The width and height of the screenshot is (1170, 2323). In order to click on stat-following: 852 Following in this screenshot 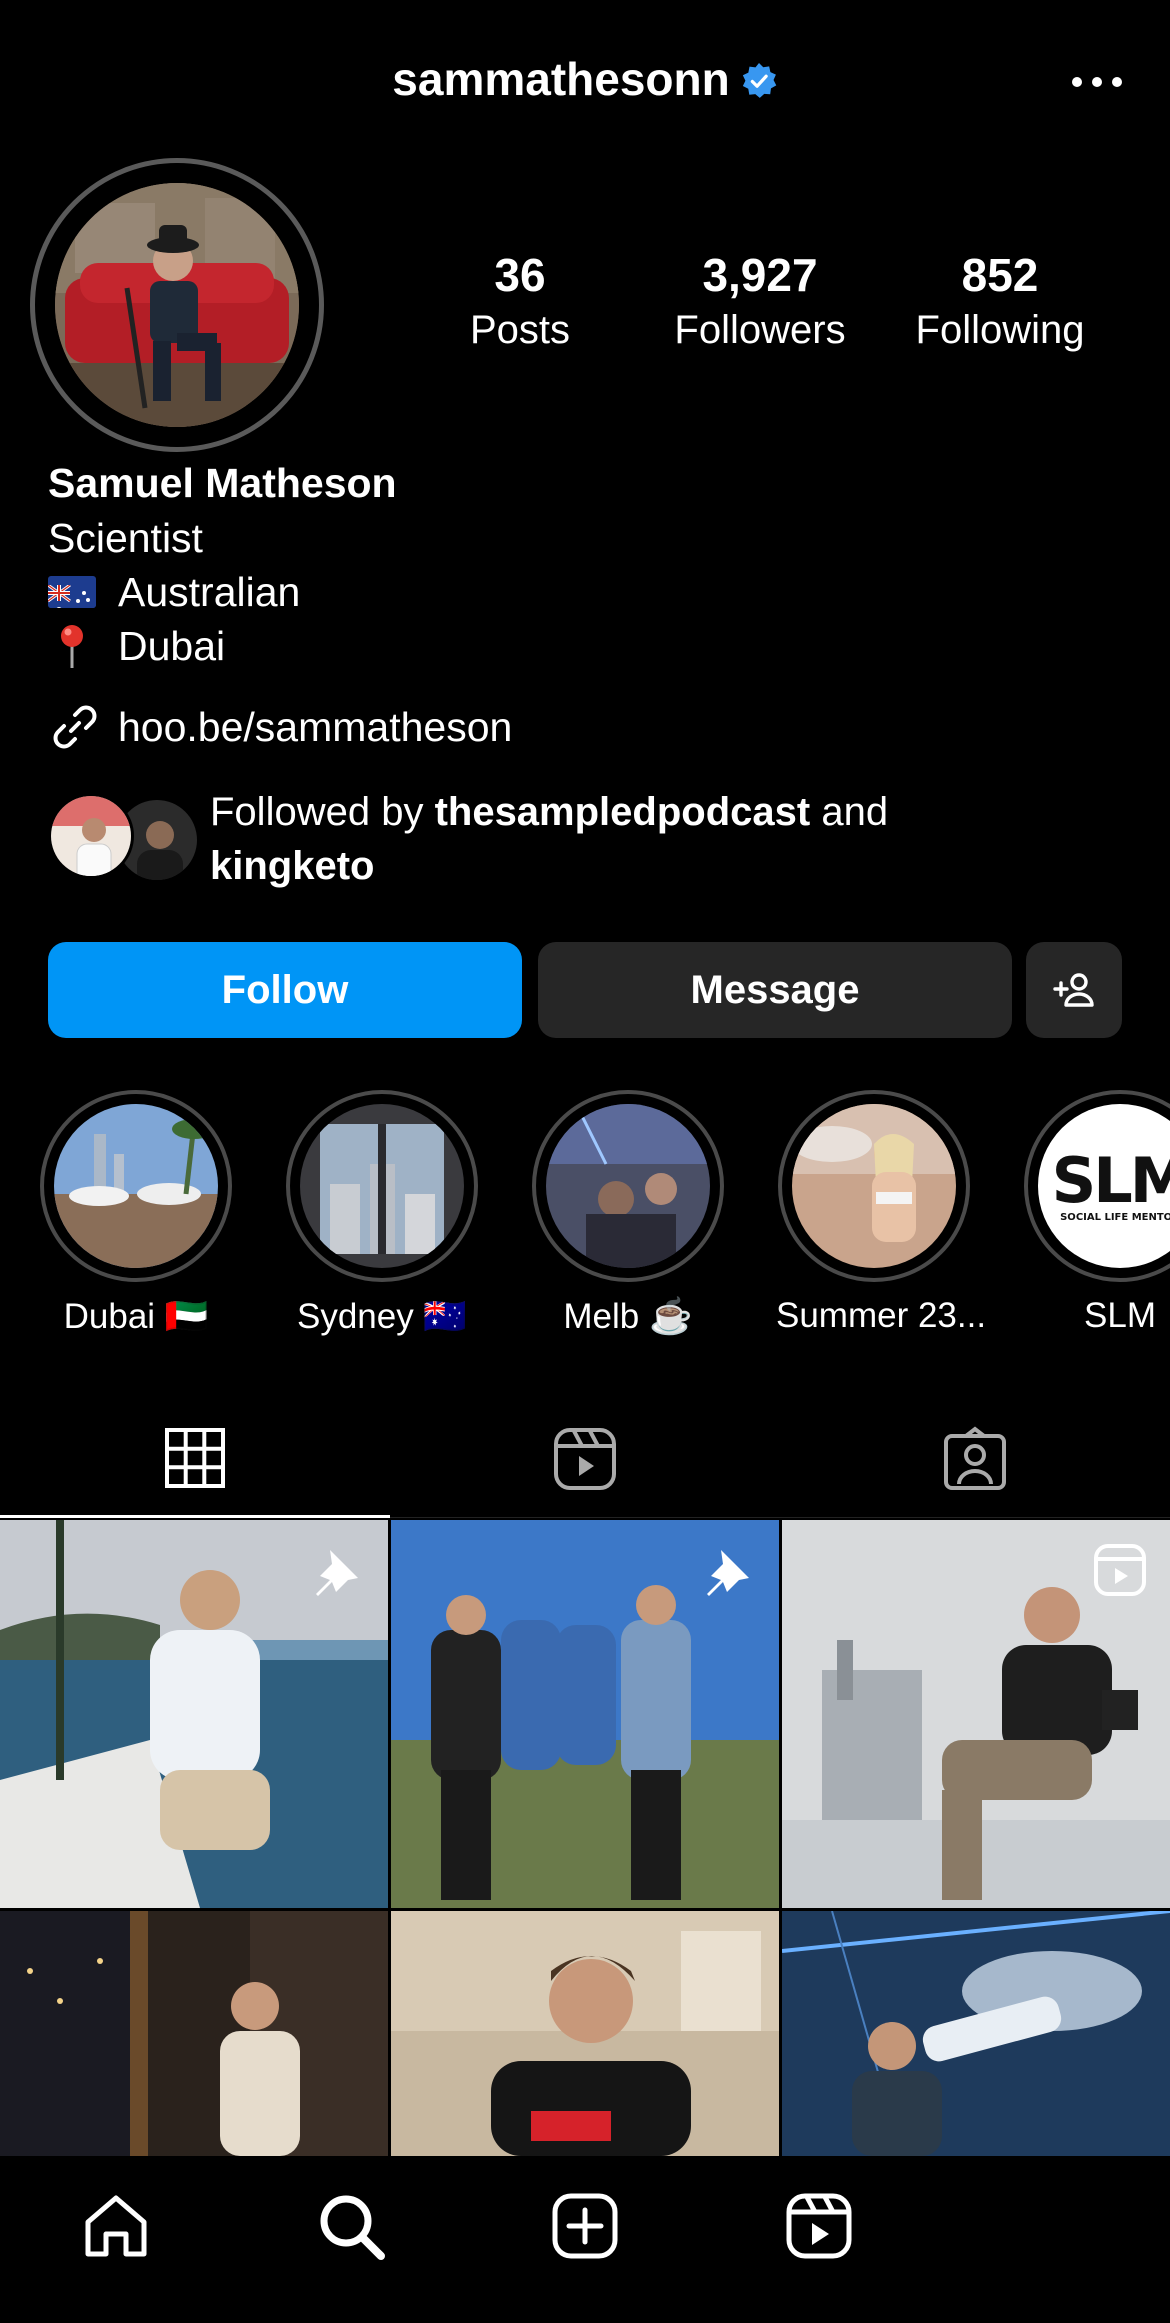, I will do `click(1000, 300)`.